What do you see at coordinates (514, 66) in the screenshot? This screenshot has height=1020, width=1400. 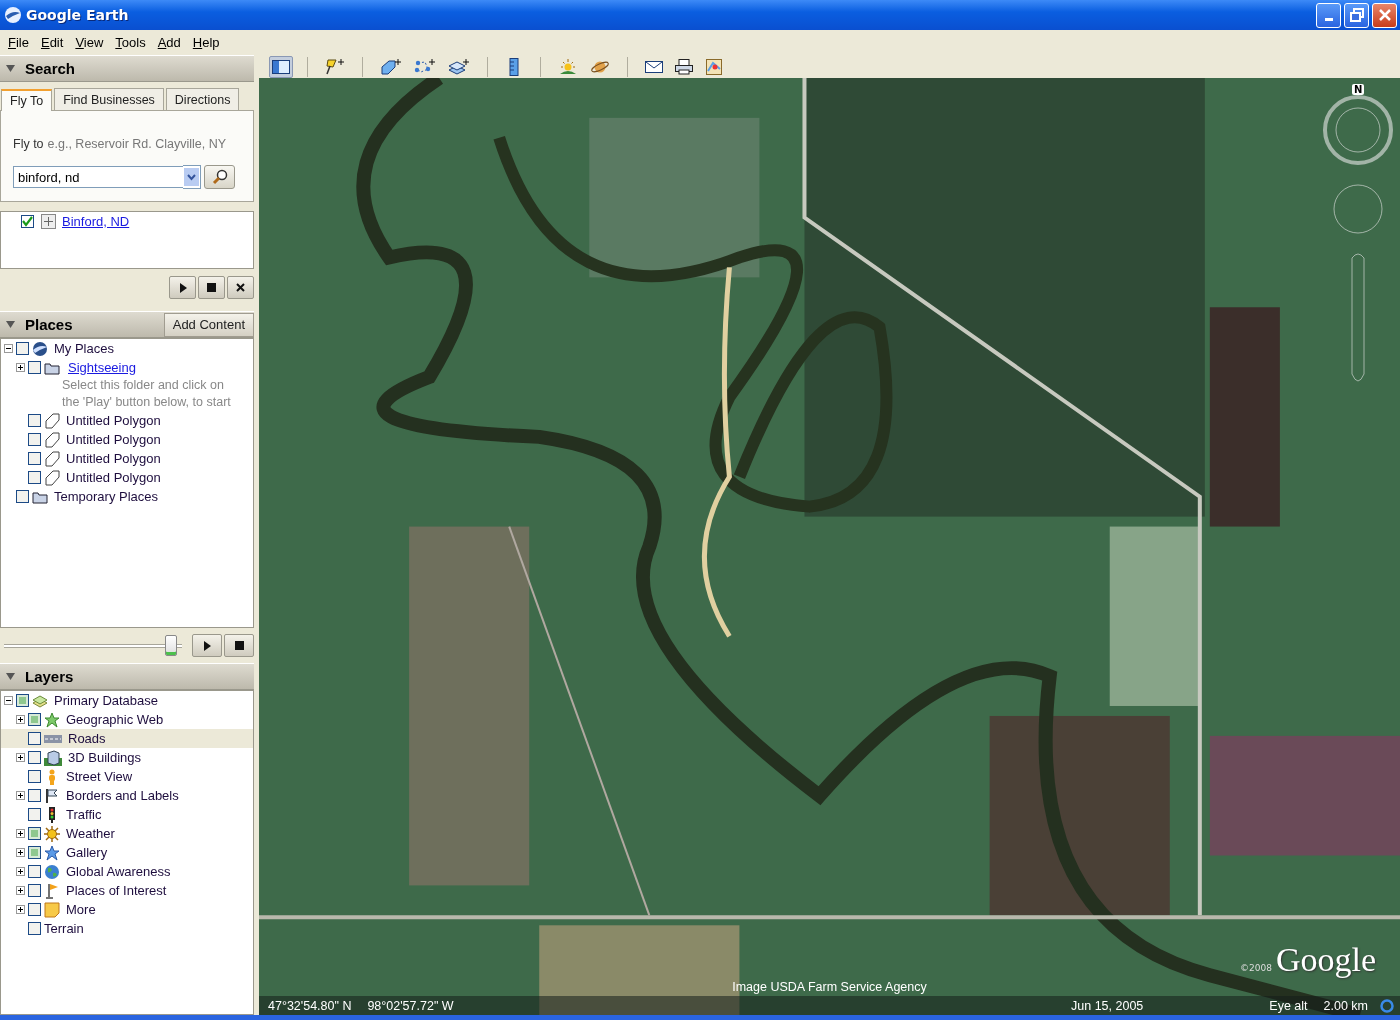 I see `ruler-icon` at bounding box center [514, 66].